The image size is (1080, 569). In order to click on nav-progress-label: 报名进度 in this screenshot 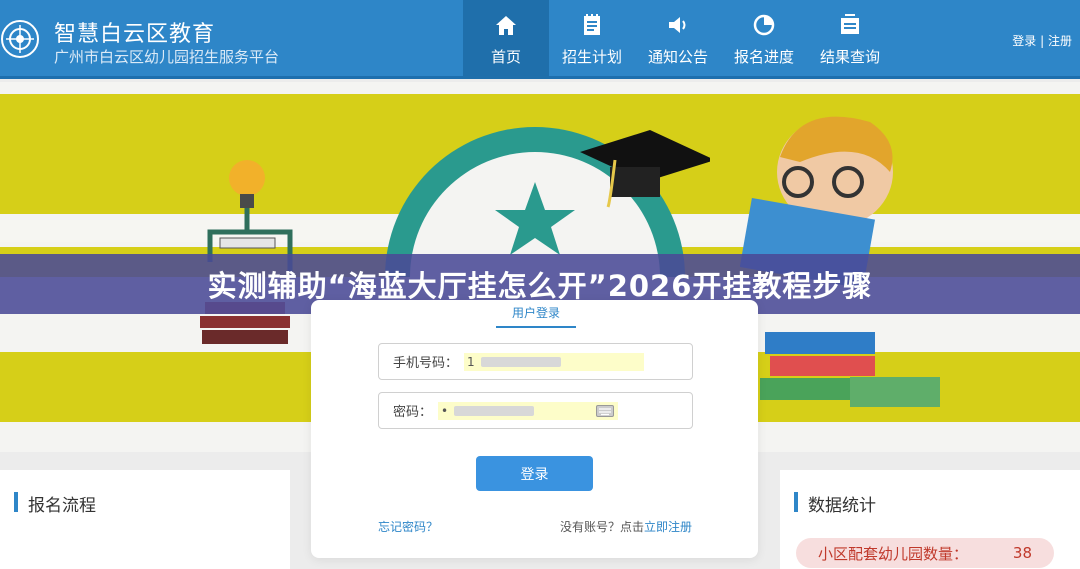, I will do `click(763, 57)`.